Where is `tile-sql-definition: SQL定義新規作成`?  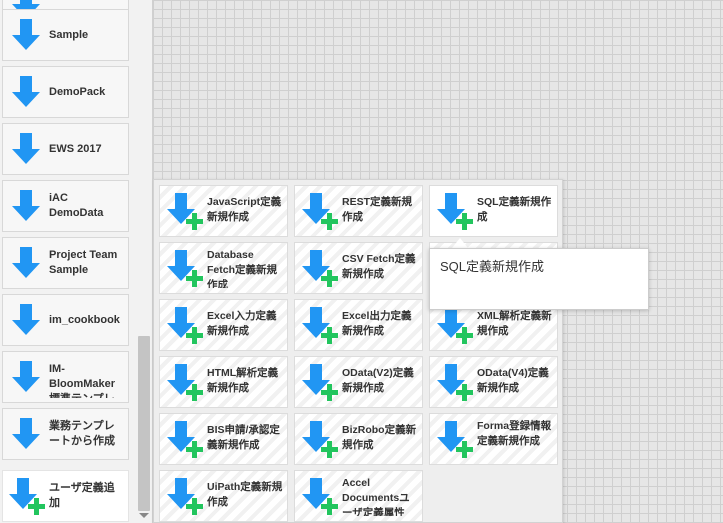
tile-sql-definition: SQL定義新規作成 is located at coordinates (493, 211).